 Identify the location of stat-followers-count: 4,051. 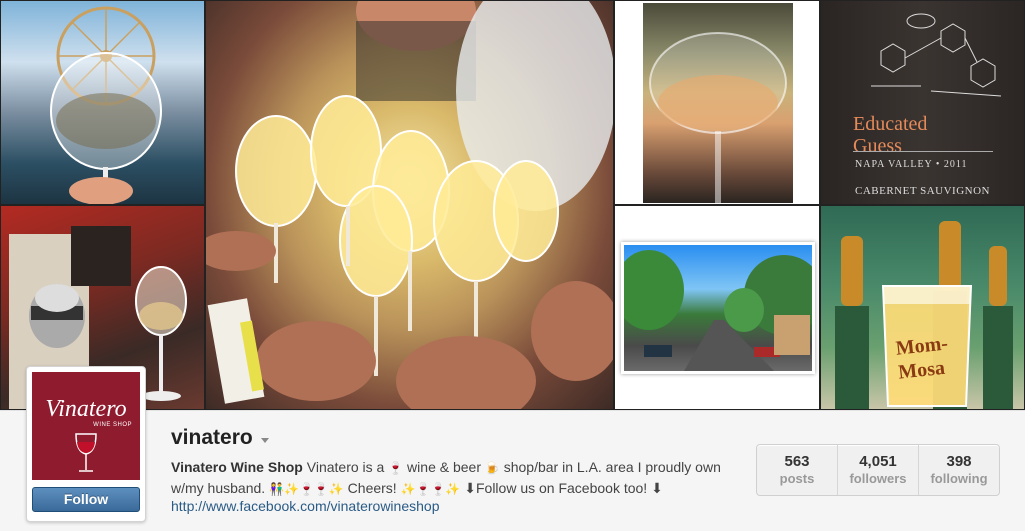
(878, 461).